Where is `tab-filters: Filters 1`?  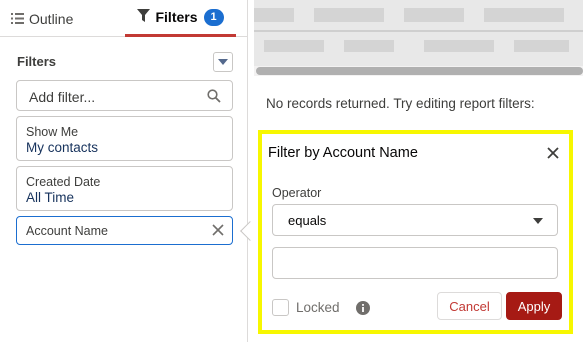
tab-filters: Filters 1 is located at coordinates (180, 18).